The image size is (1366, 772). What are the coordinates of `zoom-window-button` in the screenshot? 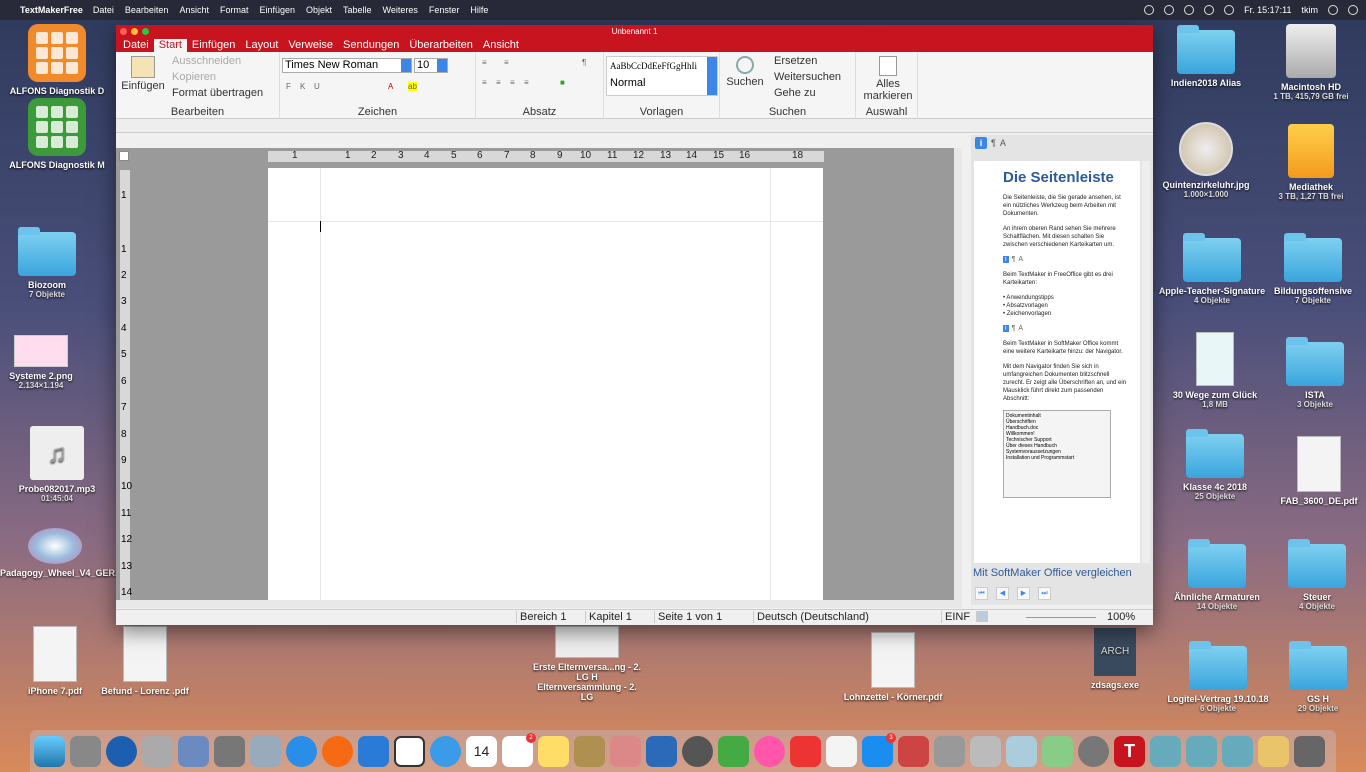 It's located at (145, 31).